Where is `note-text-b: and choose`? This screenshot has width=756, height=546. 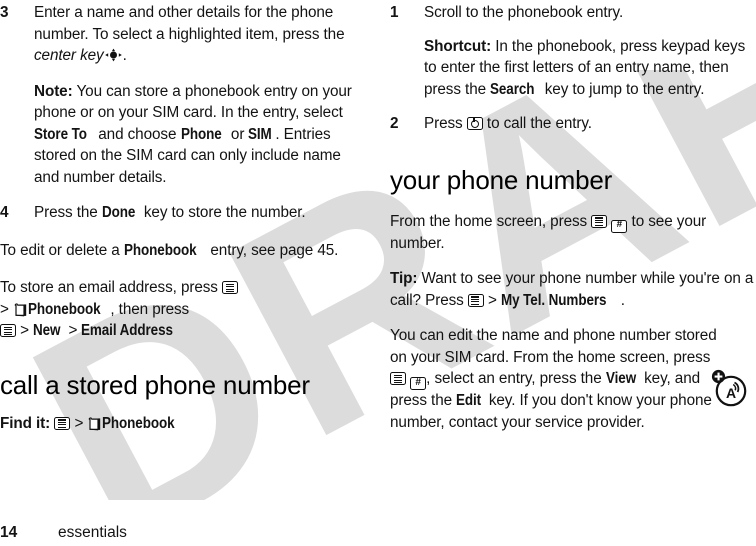 note-text-b: and choose is located at coordinates (137, 134).